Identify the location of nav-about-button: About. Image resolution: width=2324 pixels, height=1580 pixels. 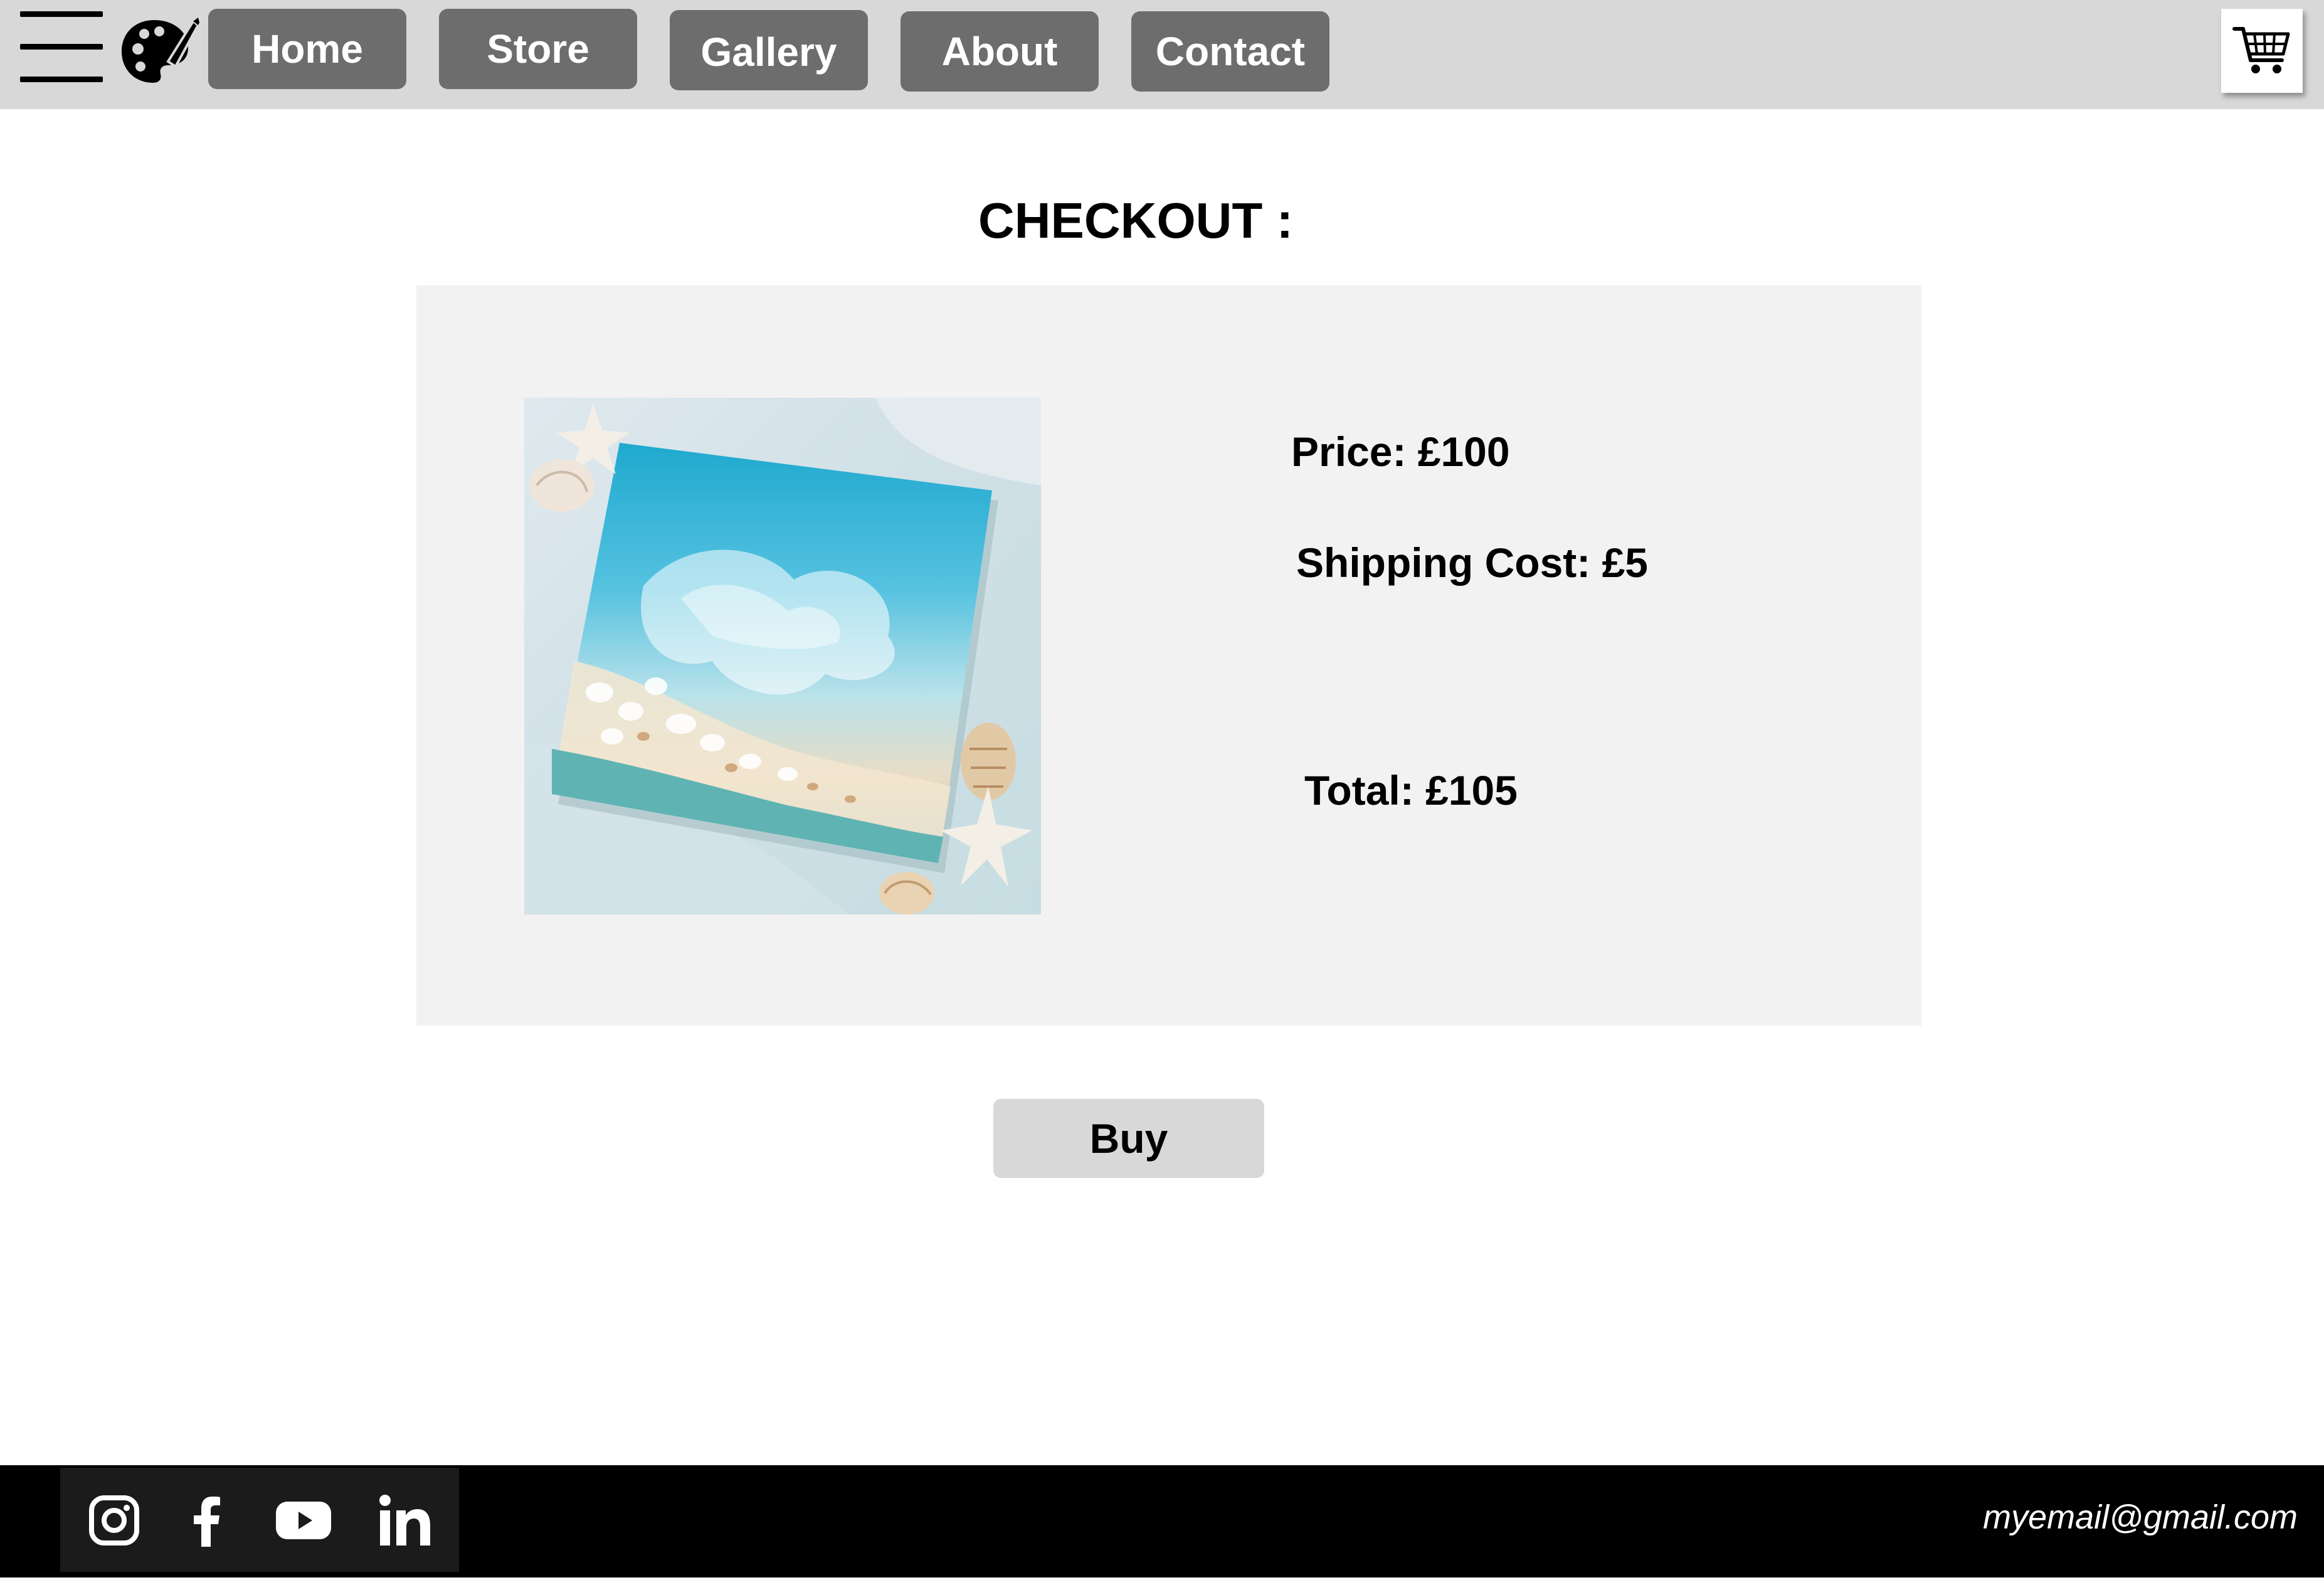
(1000, 51).